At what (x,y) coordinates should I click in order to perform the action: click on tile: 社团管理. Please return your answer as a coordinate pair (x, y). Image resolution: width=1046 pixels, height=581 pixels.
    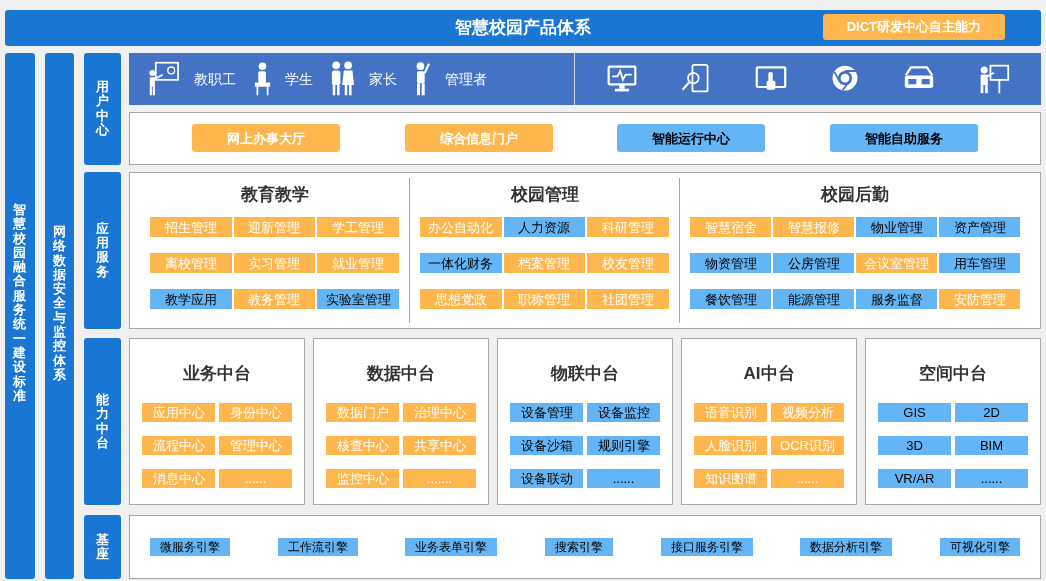
    Looking at the image, I should click on (628, 299).